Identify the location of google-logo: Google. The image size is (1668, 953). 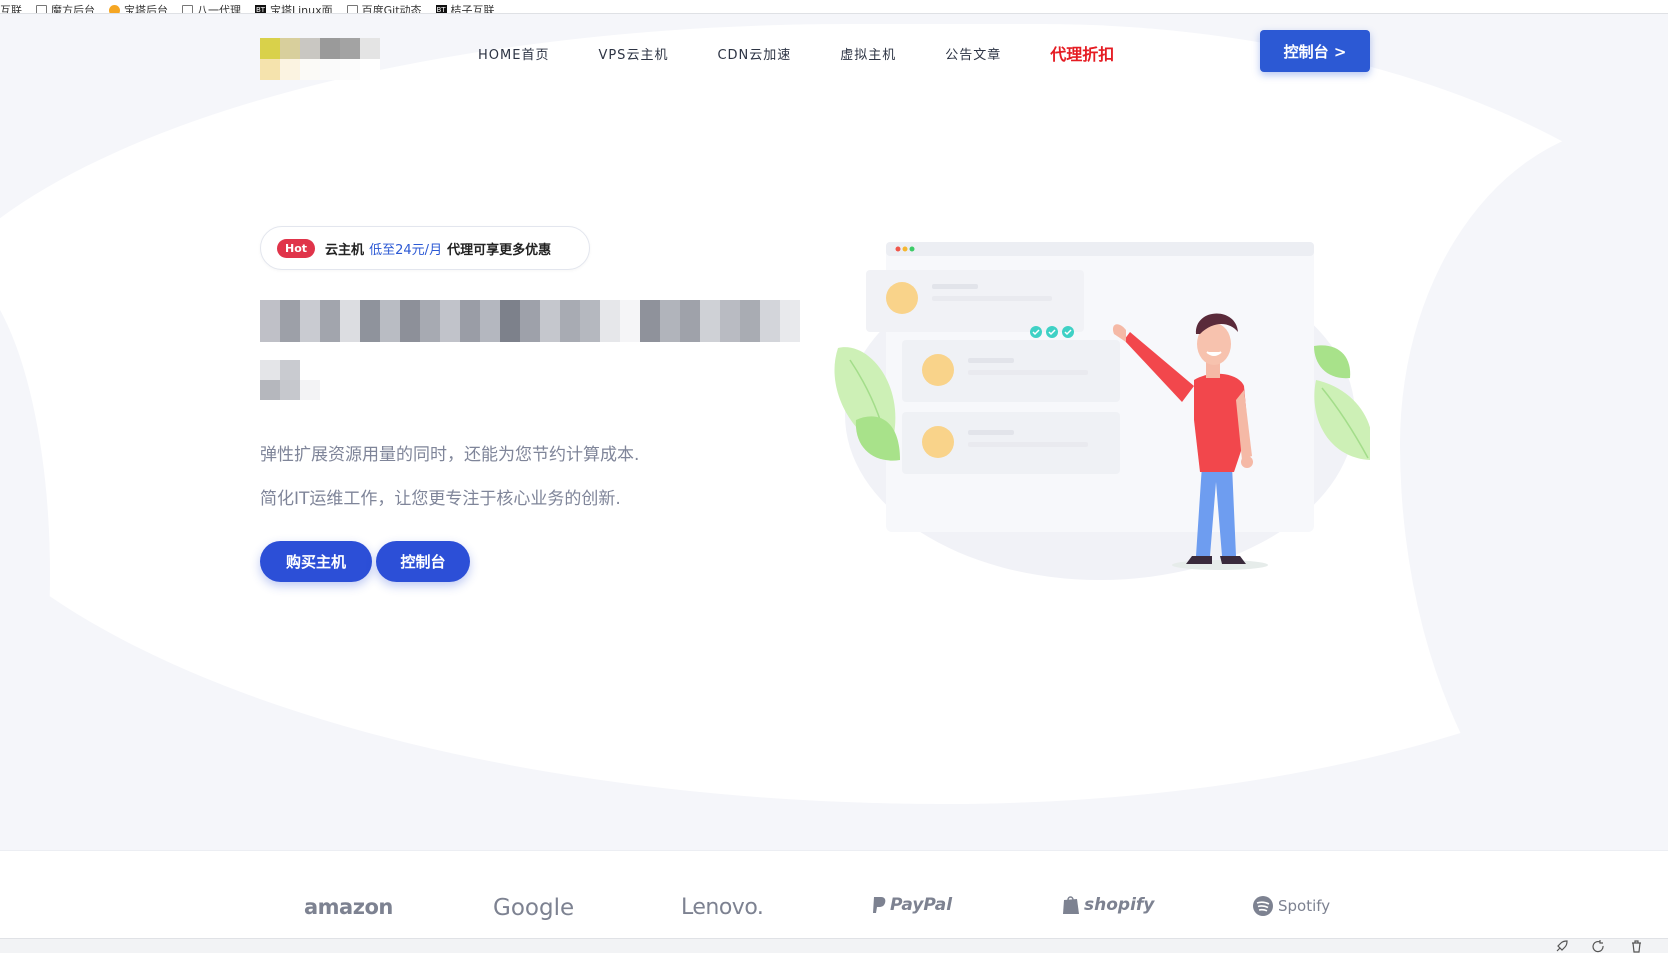
(533, 908).